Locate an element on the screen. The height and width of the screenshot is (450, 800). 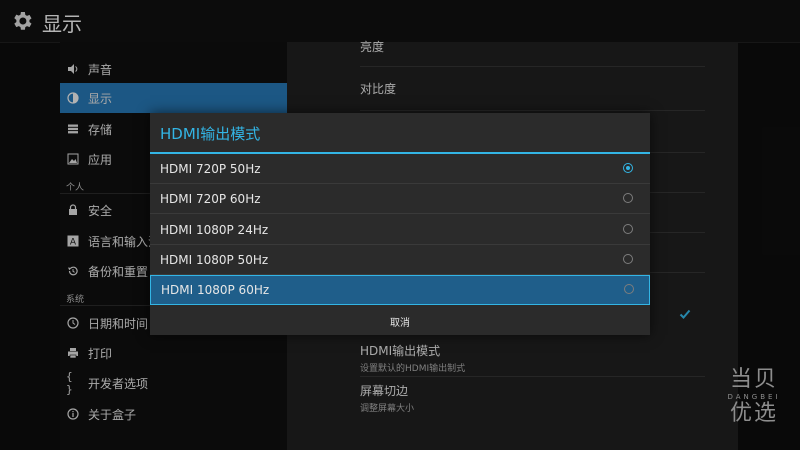
dangbei-watermark-logo: 当贝 DANGBEI 优选 is located at coordinates (754, 403).